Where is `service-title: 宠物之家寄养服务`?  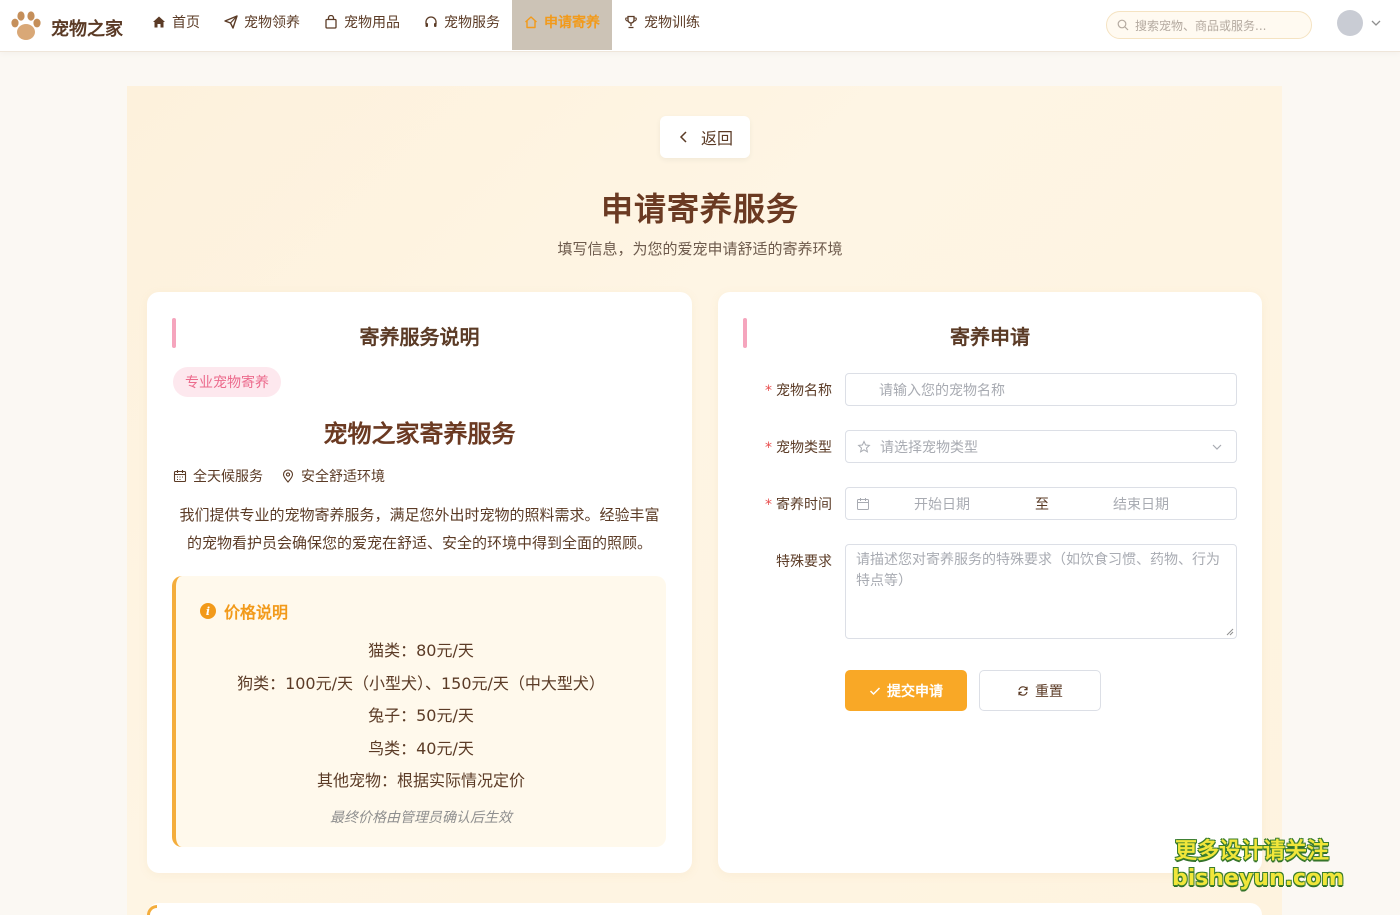 service-title: 宠物之家寄养服务 is located at coordinates (419, 434).